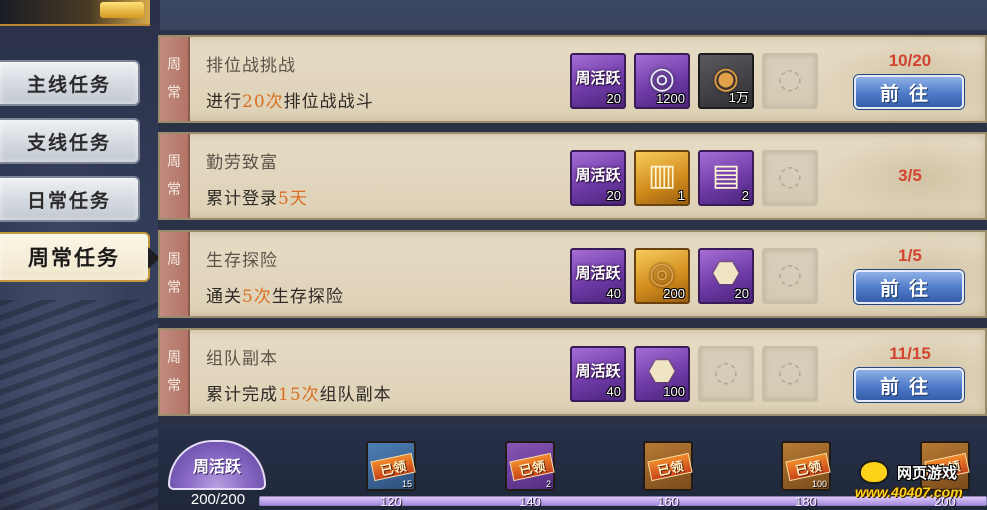  Describe the element at coordinates (927, 473) in the screenshot. I see `watermark-line1: 网页游戏` at that location.